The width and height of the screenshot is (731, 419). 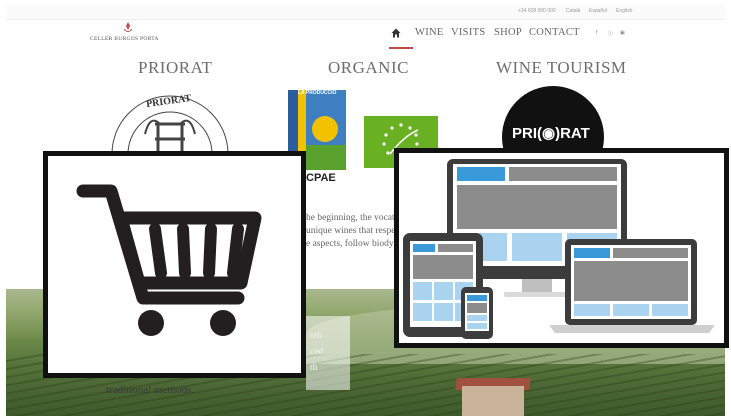 I want to click on brand-name: CELLER BURGOS PORTA, so click(x=124, y=39).